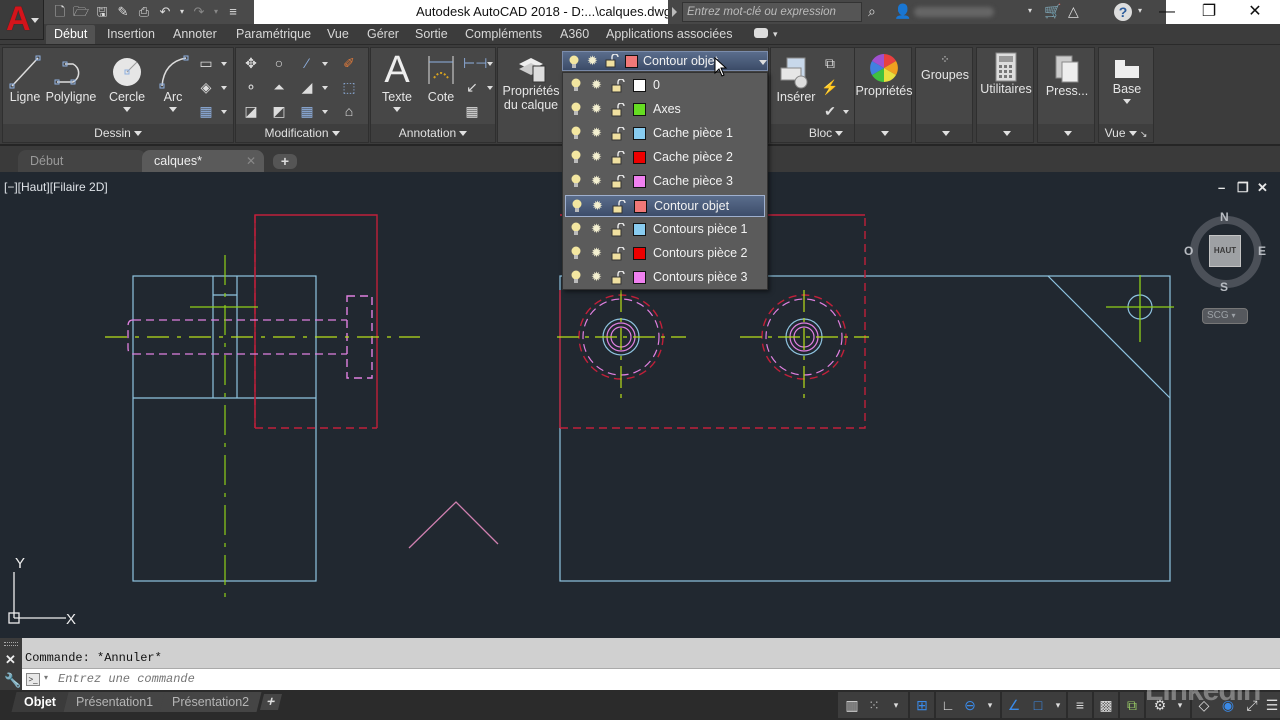 This screenshot has width=1280, height=720. Describe the element at coordinates (665, 61) in the screenshot. I see `layer-dropdown: ✹ Contour objet` at that location.